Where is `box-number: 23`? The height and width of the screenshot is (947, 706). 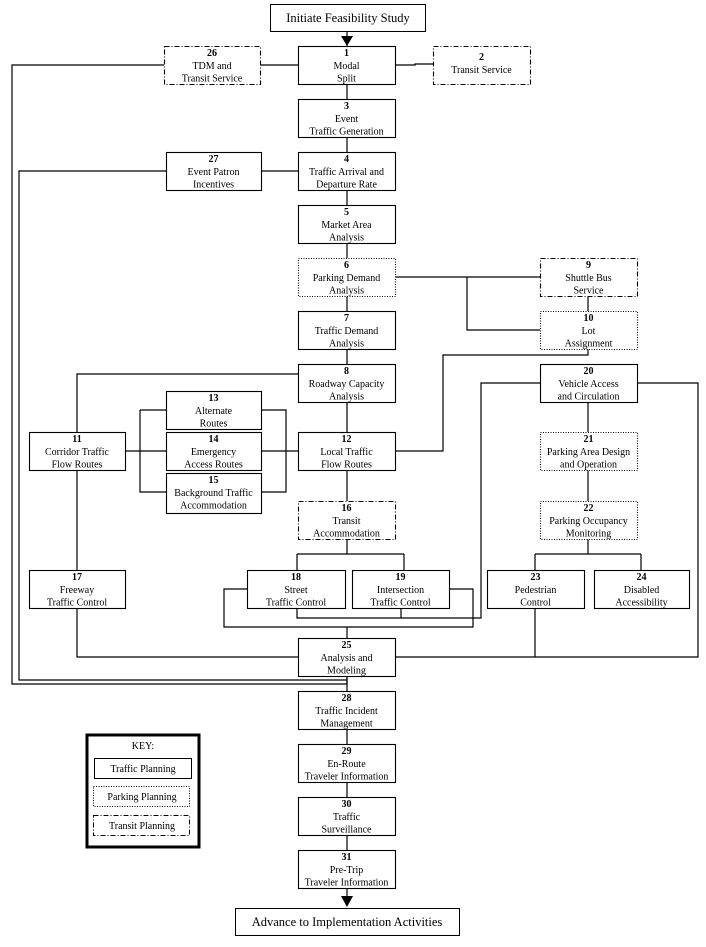 box-number: 23 is located at coordinates (536, 577).